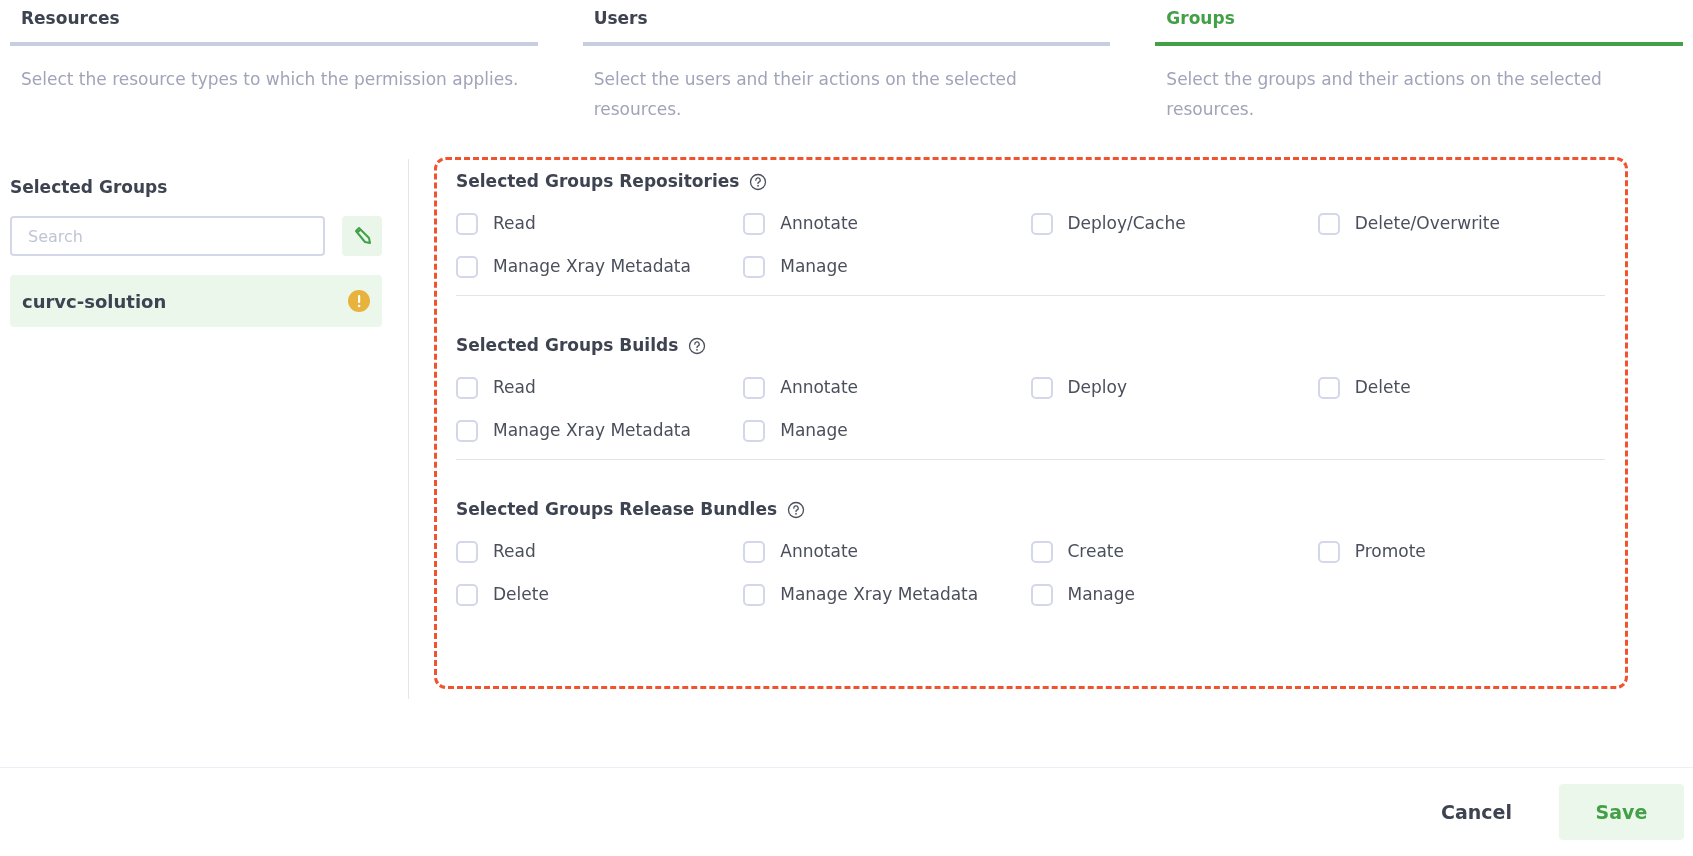 The width and height of the screenshot is (1693, 856). What do you see at coordinates (567, 345) in the screenshot?
I see `section-title: Selected Groups Builds` at bounding box center [567, 345].